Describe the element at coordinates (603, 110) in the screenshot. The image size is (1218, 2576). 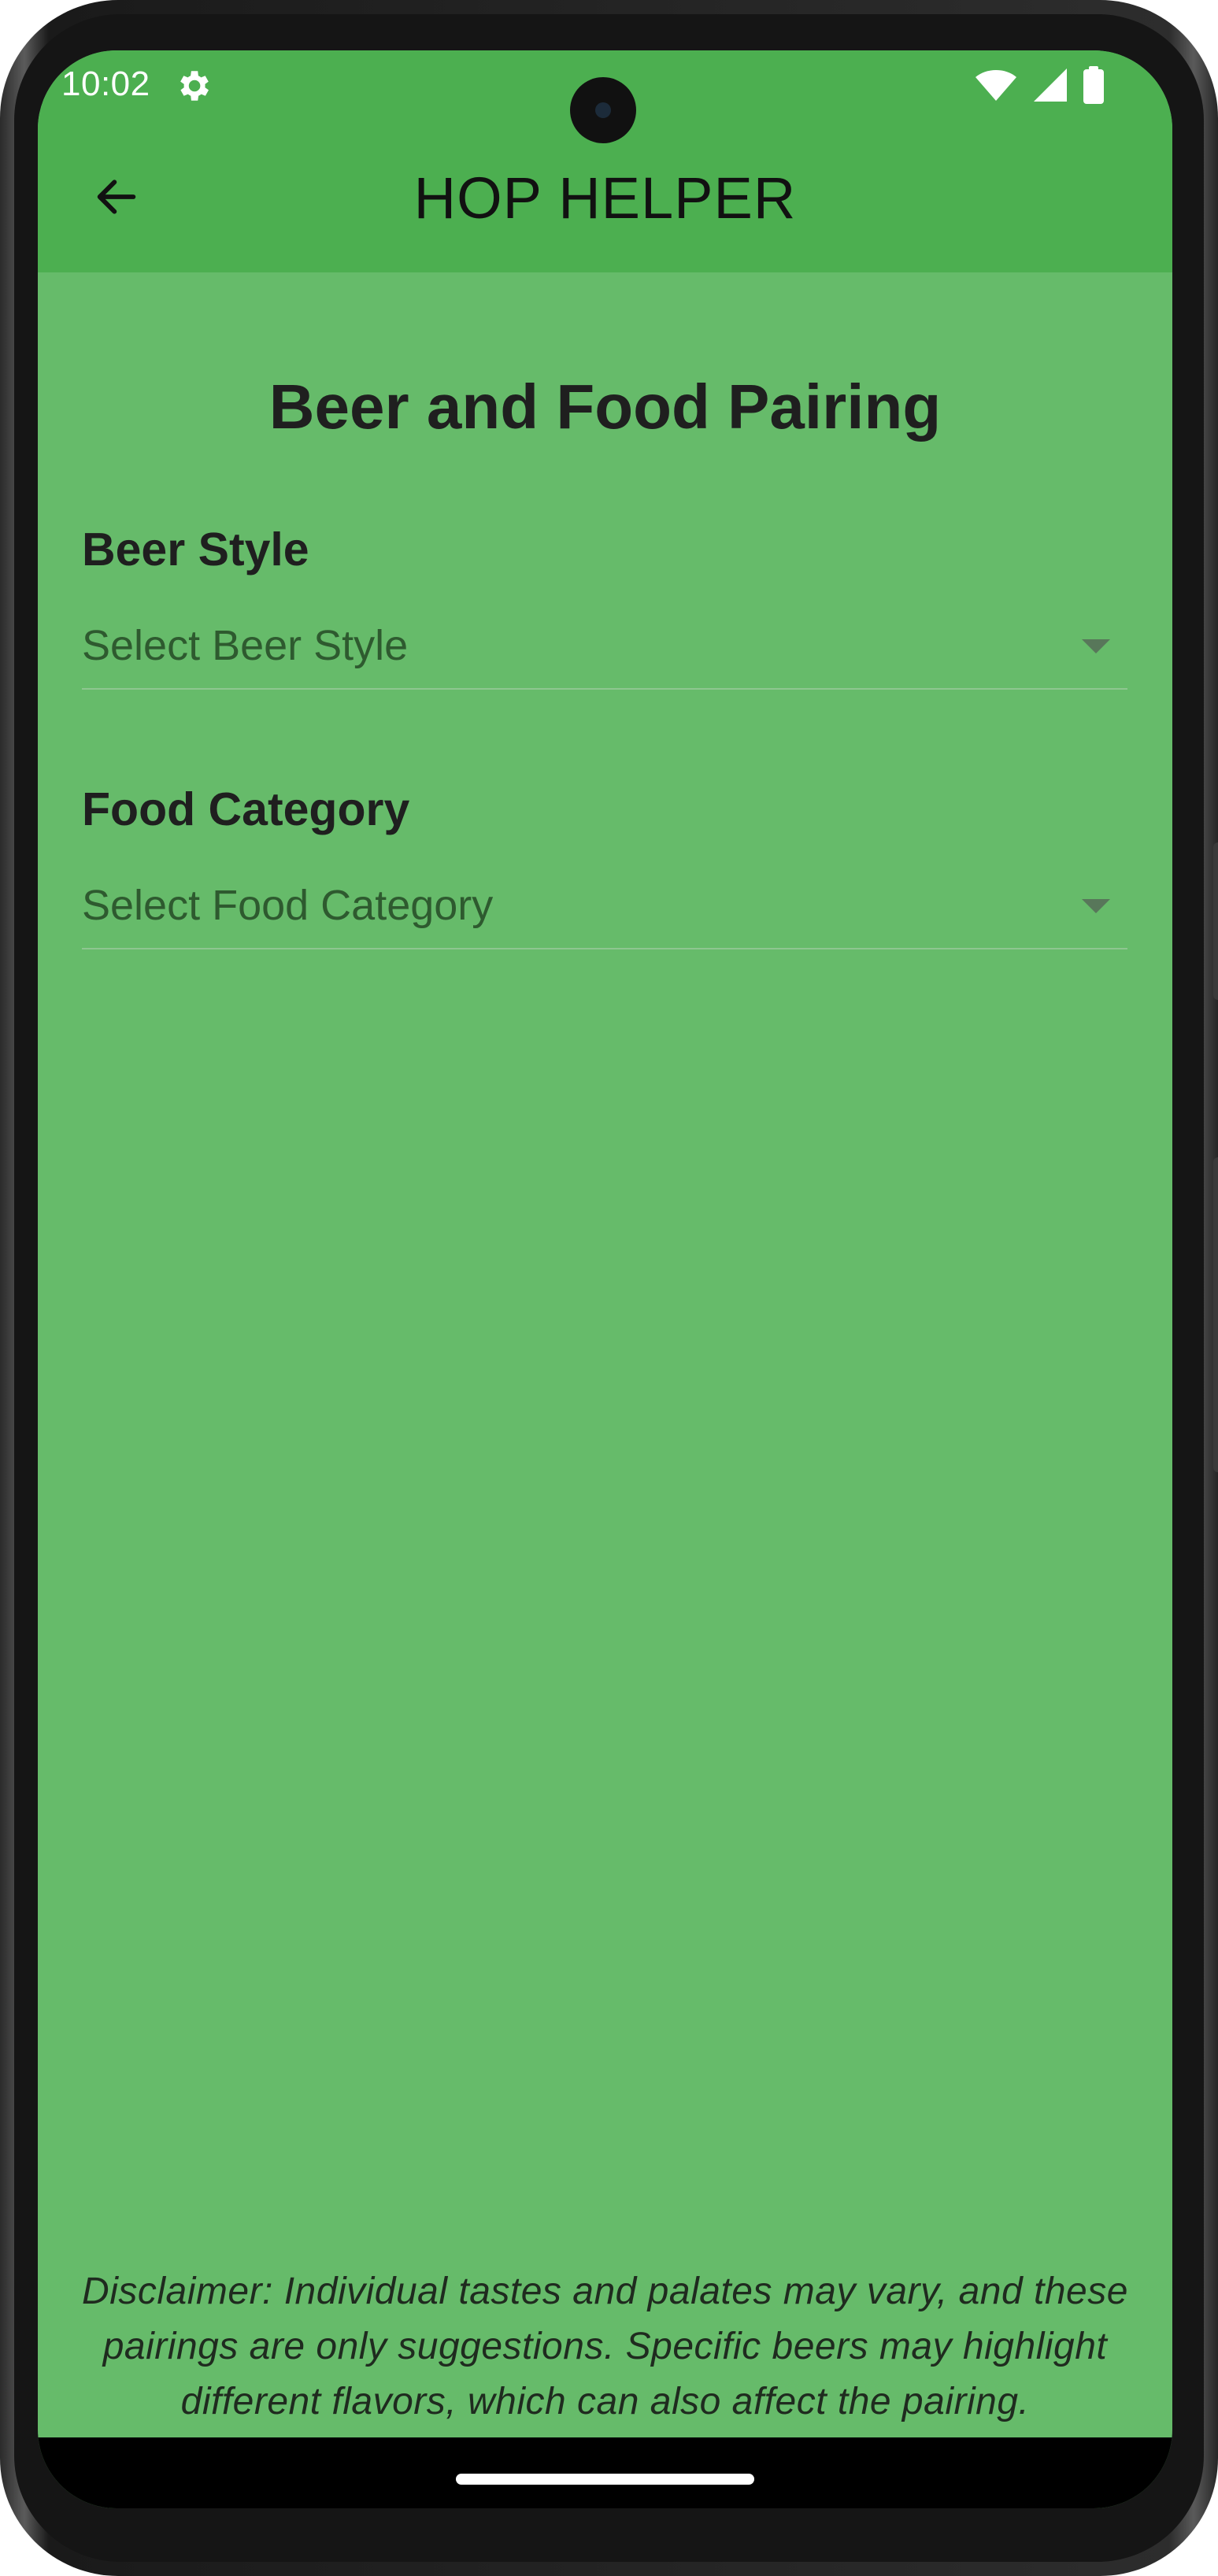
I see `front-camera` at that location.